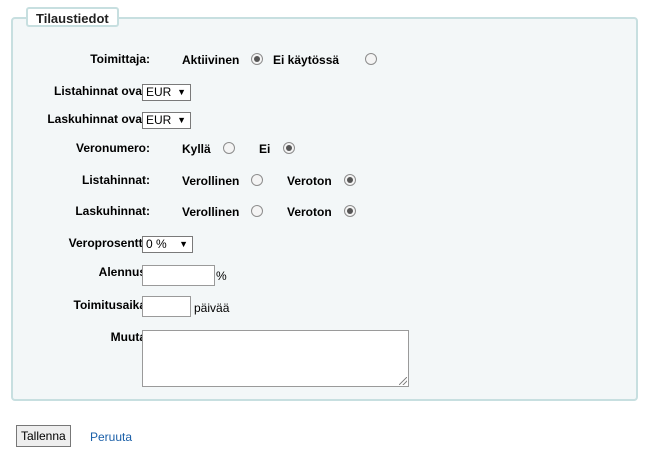 This screenshot has height=459, width=651. Describe the element at coordinates (159, 120) in the screenshot. I see `invoice-prices-currency-value: EUR` at that location.